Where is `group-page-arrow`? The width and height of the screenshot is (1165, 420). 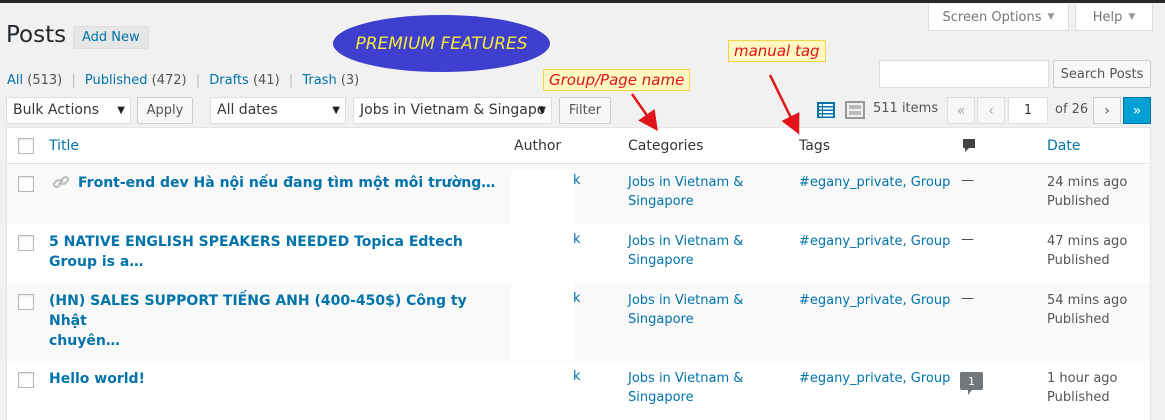 group-page-arrow is located at coordinates (644, 112).